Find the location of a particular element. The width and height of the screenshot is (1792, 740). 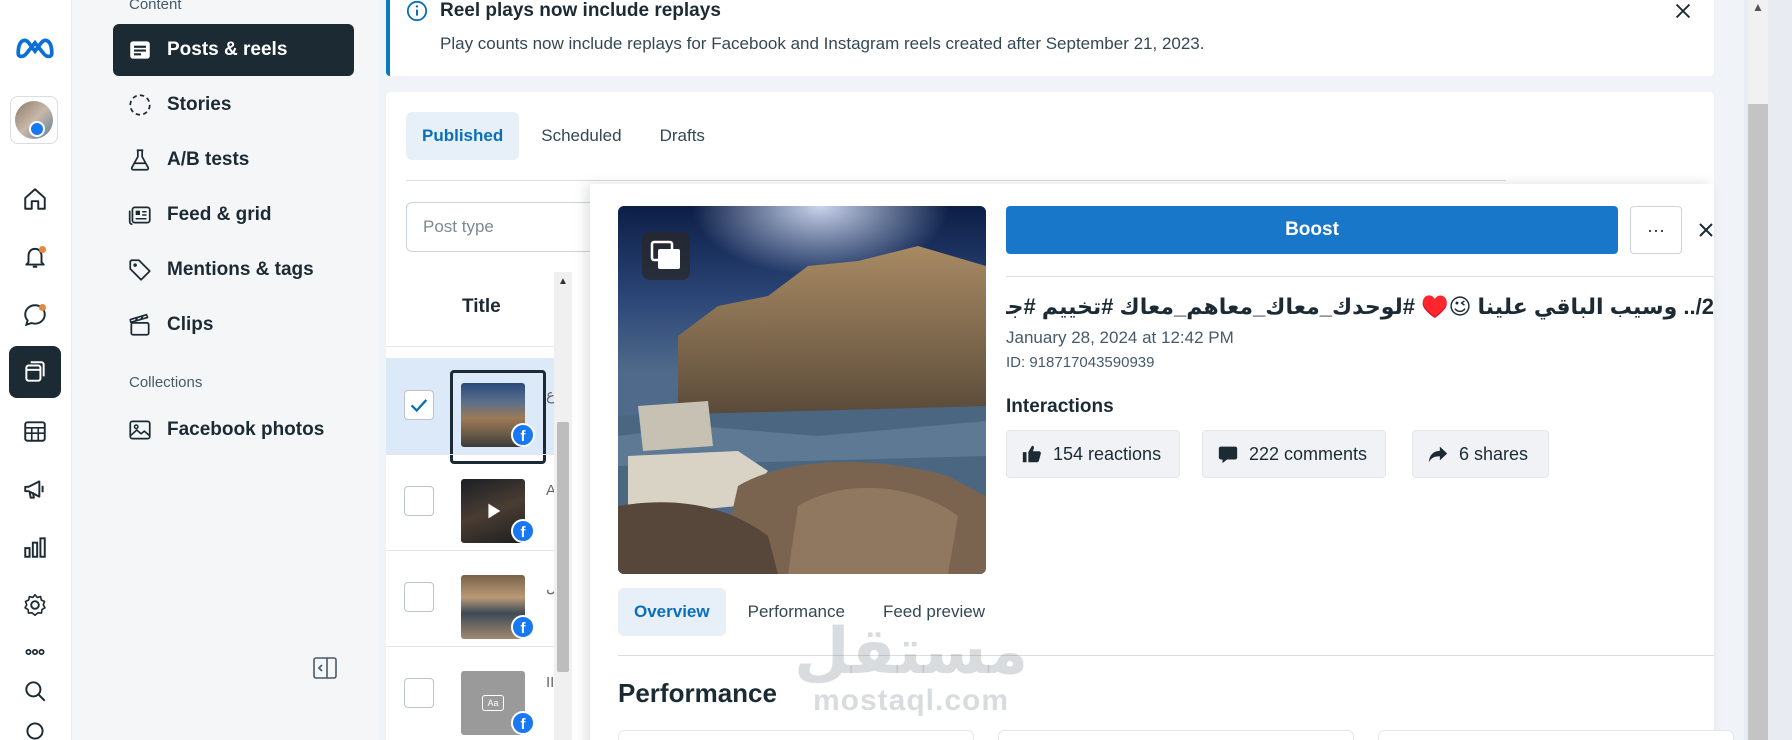

performance-heading: Performance is located at coordinates (697, 693).